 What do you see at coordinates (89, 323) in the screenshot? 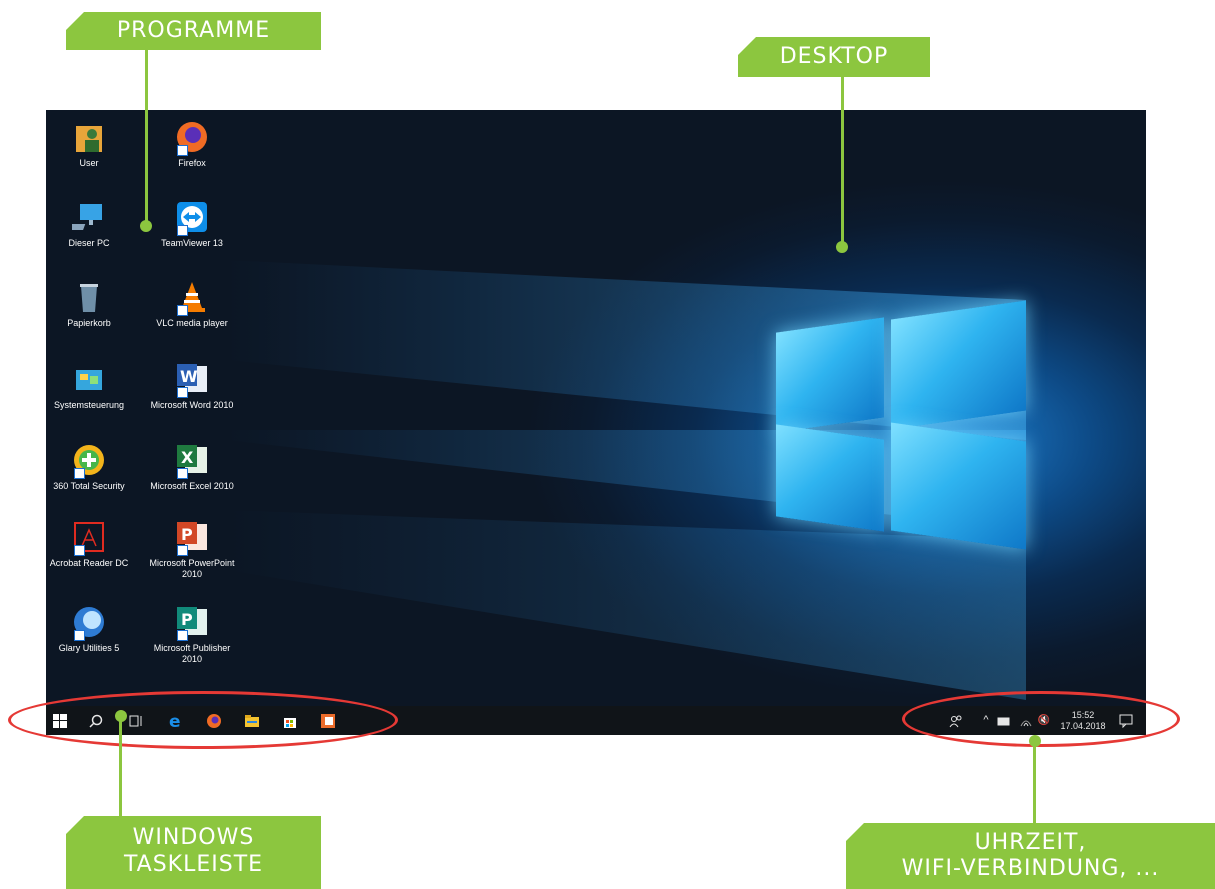
I see `desktop-icon-label: Papierkorb` at bounding box center [89, 323].